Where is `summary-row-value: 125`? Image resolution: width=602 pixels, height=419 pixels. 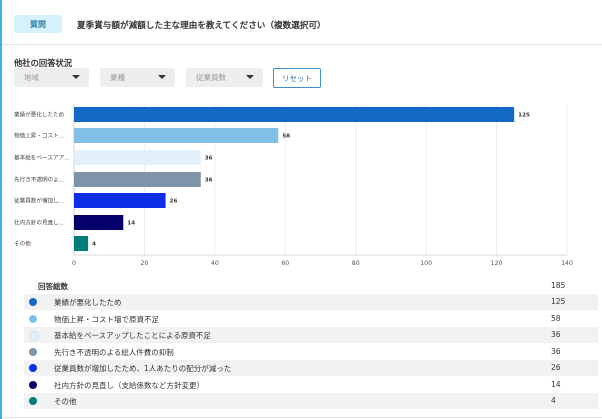 summary-row-value: 125 is located at coordinates (558, 301).